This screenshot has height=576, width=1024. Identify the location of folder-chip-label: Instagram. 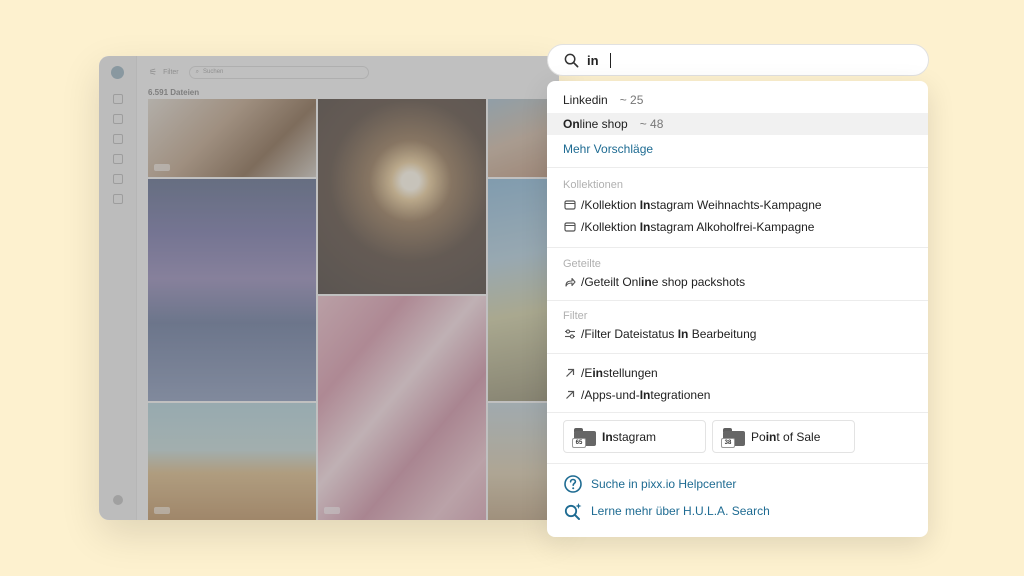
(629, 436).